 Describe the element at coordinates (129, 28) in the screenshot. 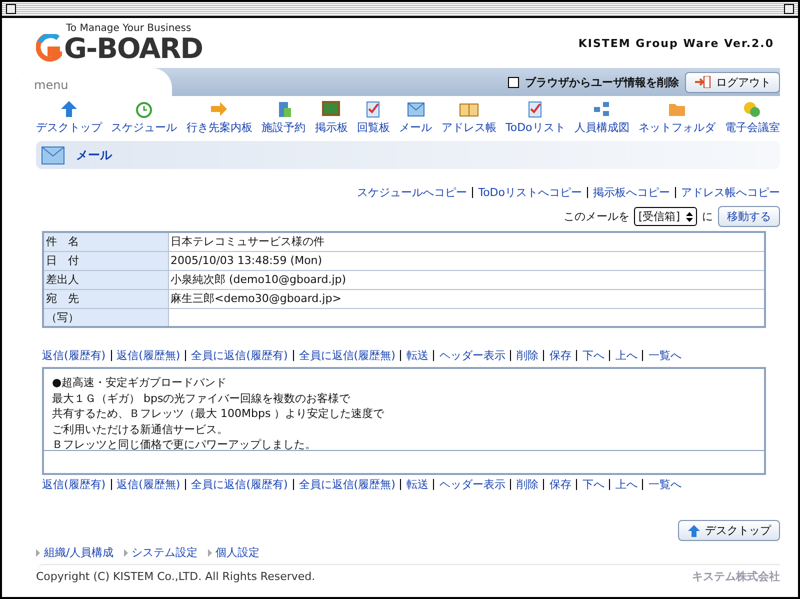

I see `logo-tagline: To Manage Your Business` at that location.